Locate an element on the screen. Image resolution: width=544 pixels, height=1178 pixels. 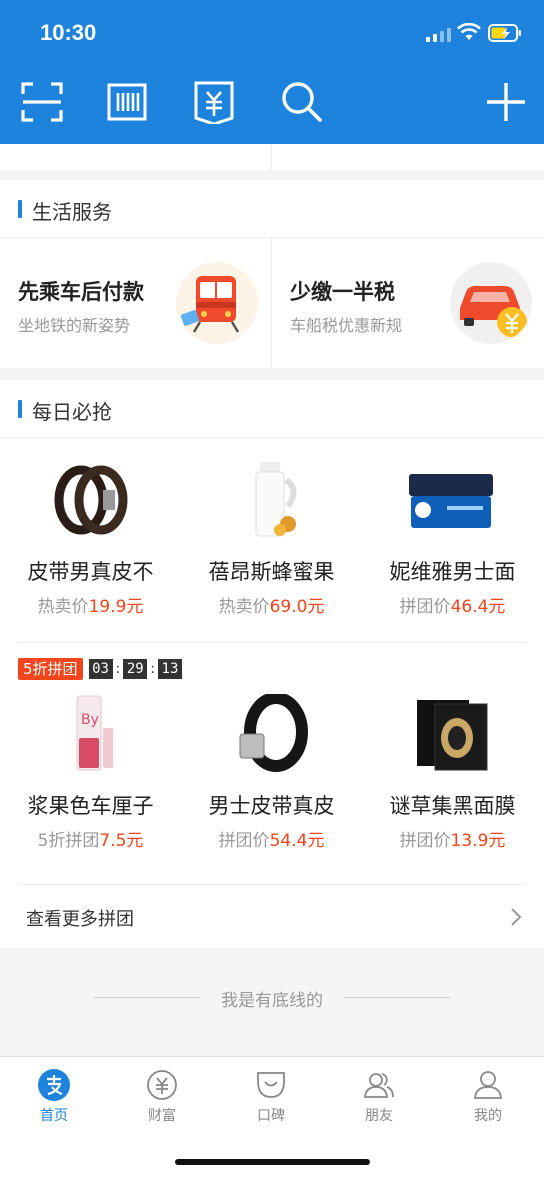
tab-label: 我的 is located at coordinates (488, 1116).